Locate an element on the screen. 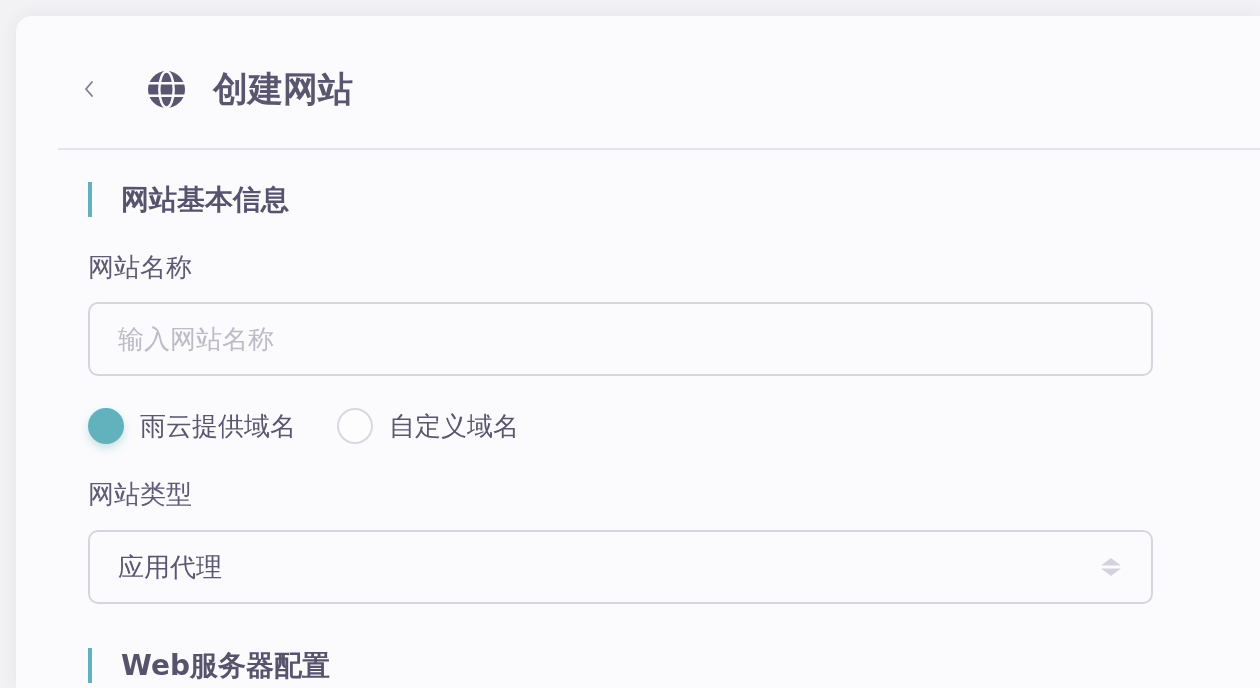  sort-arrows-icon is located at coordinates (1111, 567).